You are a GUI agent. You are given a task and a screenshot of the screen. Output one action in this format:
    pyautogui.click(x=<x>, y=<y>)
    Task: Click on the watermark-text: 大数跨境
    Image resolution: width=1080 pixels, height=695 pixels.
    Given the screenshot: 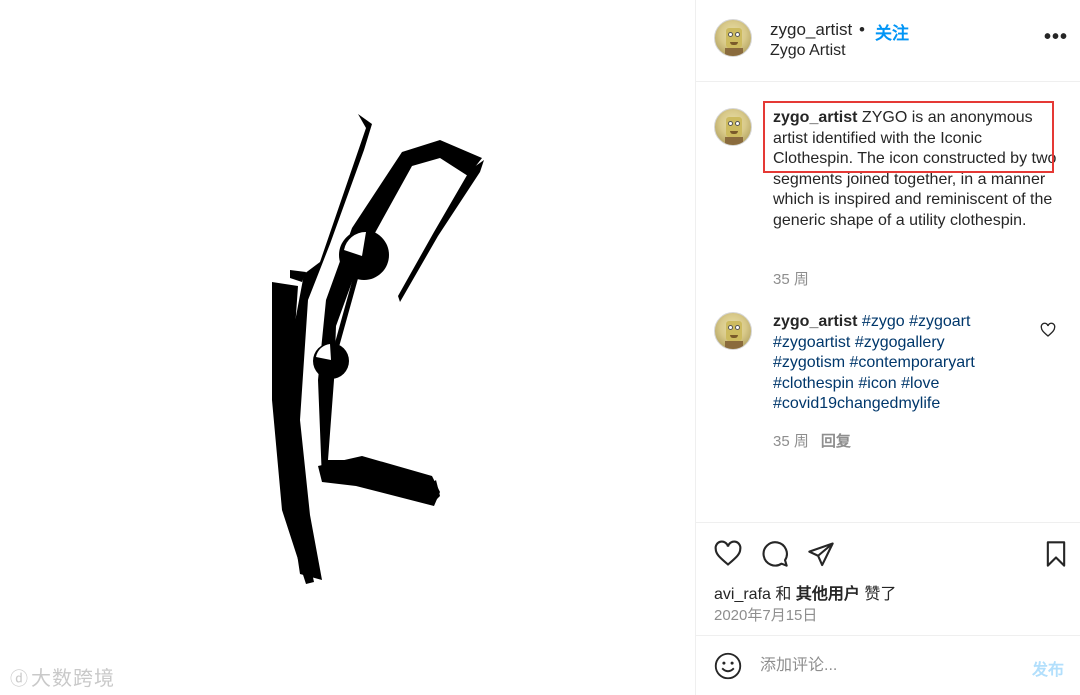 What is the action you would take?
    pyautogui.click(x=73, y=678)
    